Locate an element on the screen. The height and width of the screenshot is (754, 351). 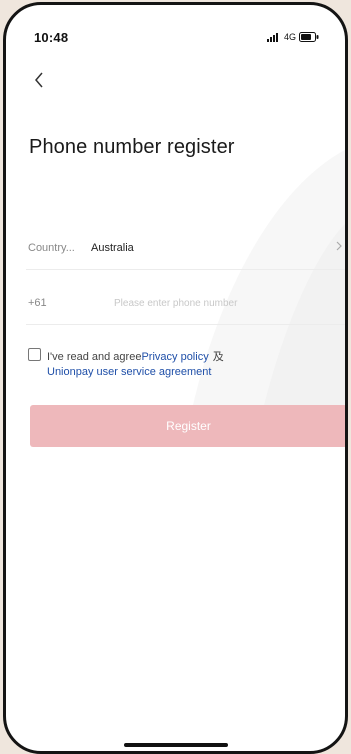
phone-row: +61 is located at coordinates (185, 303).